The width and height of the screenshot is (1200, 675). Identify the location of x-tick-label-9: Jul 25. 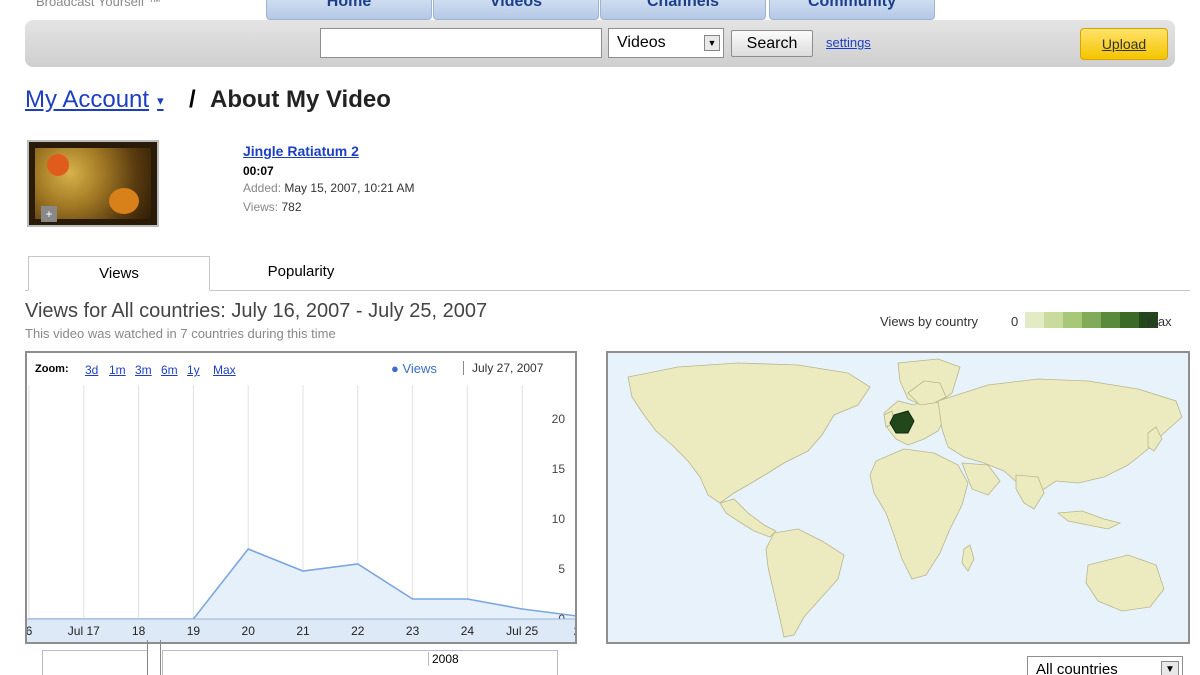
(522, 631).